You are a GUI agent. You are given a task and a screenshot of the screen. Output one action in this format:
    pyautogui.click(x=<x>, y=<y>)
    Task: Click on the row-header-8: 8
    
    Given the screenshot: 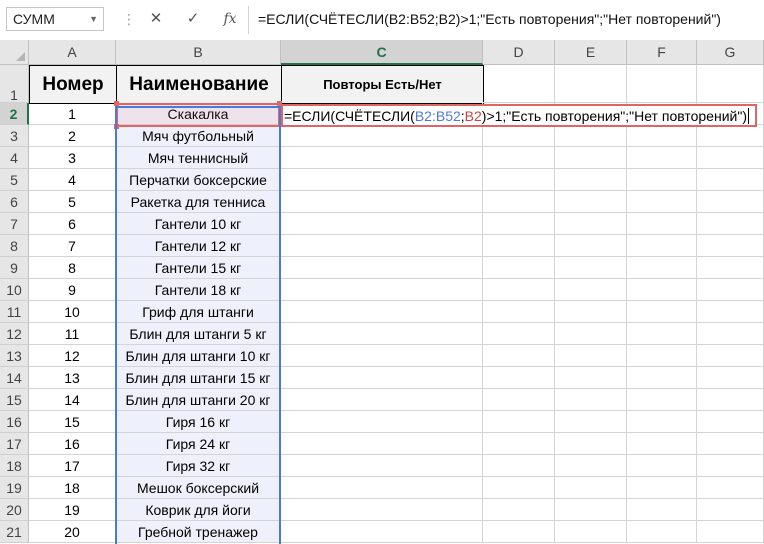 What is the action you would take?
    pyautogui.click(x=14, y=246)
    